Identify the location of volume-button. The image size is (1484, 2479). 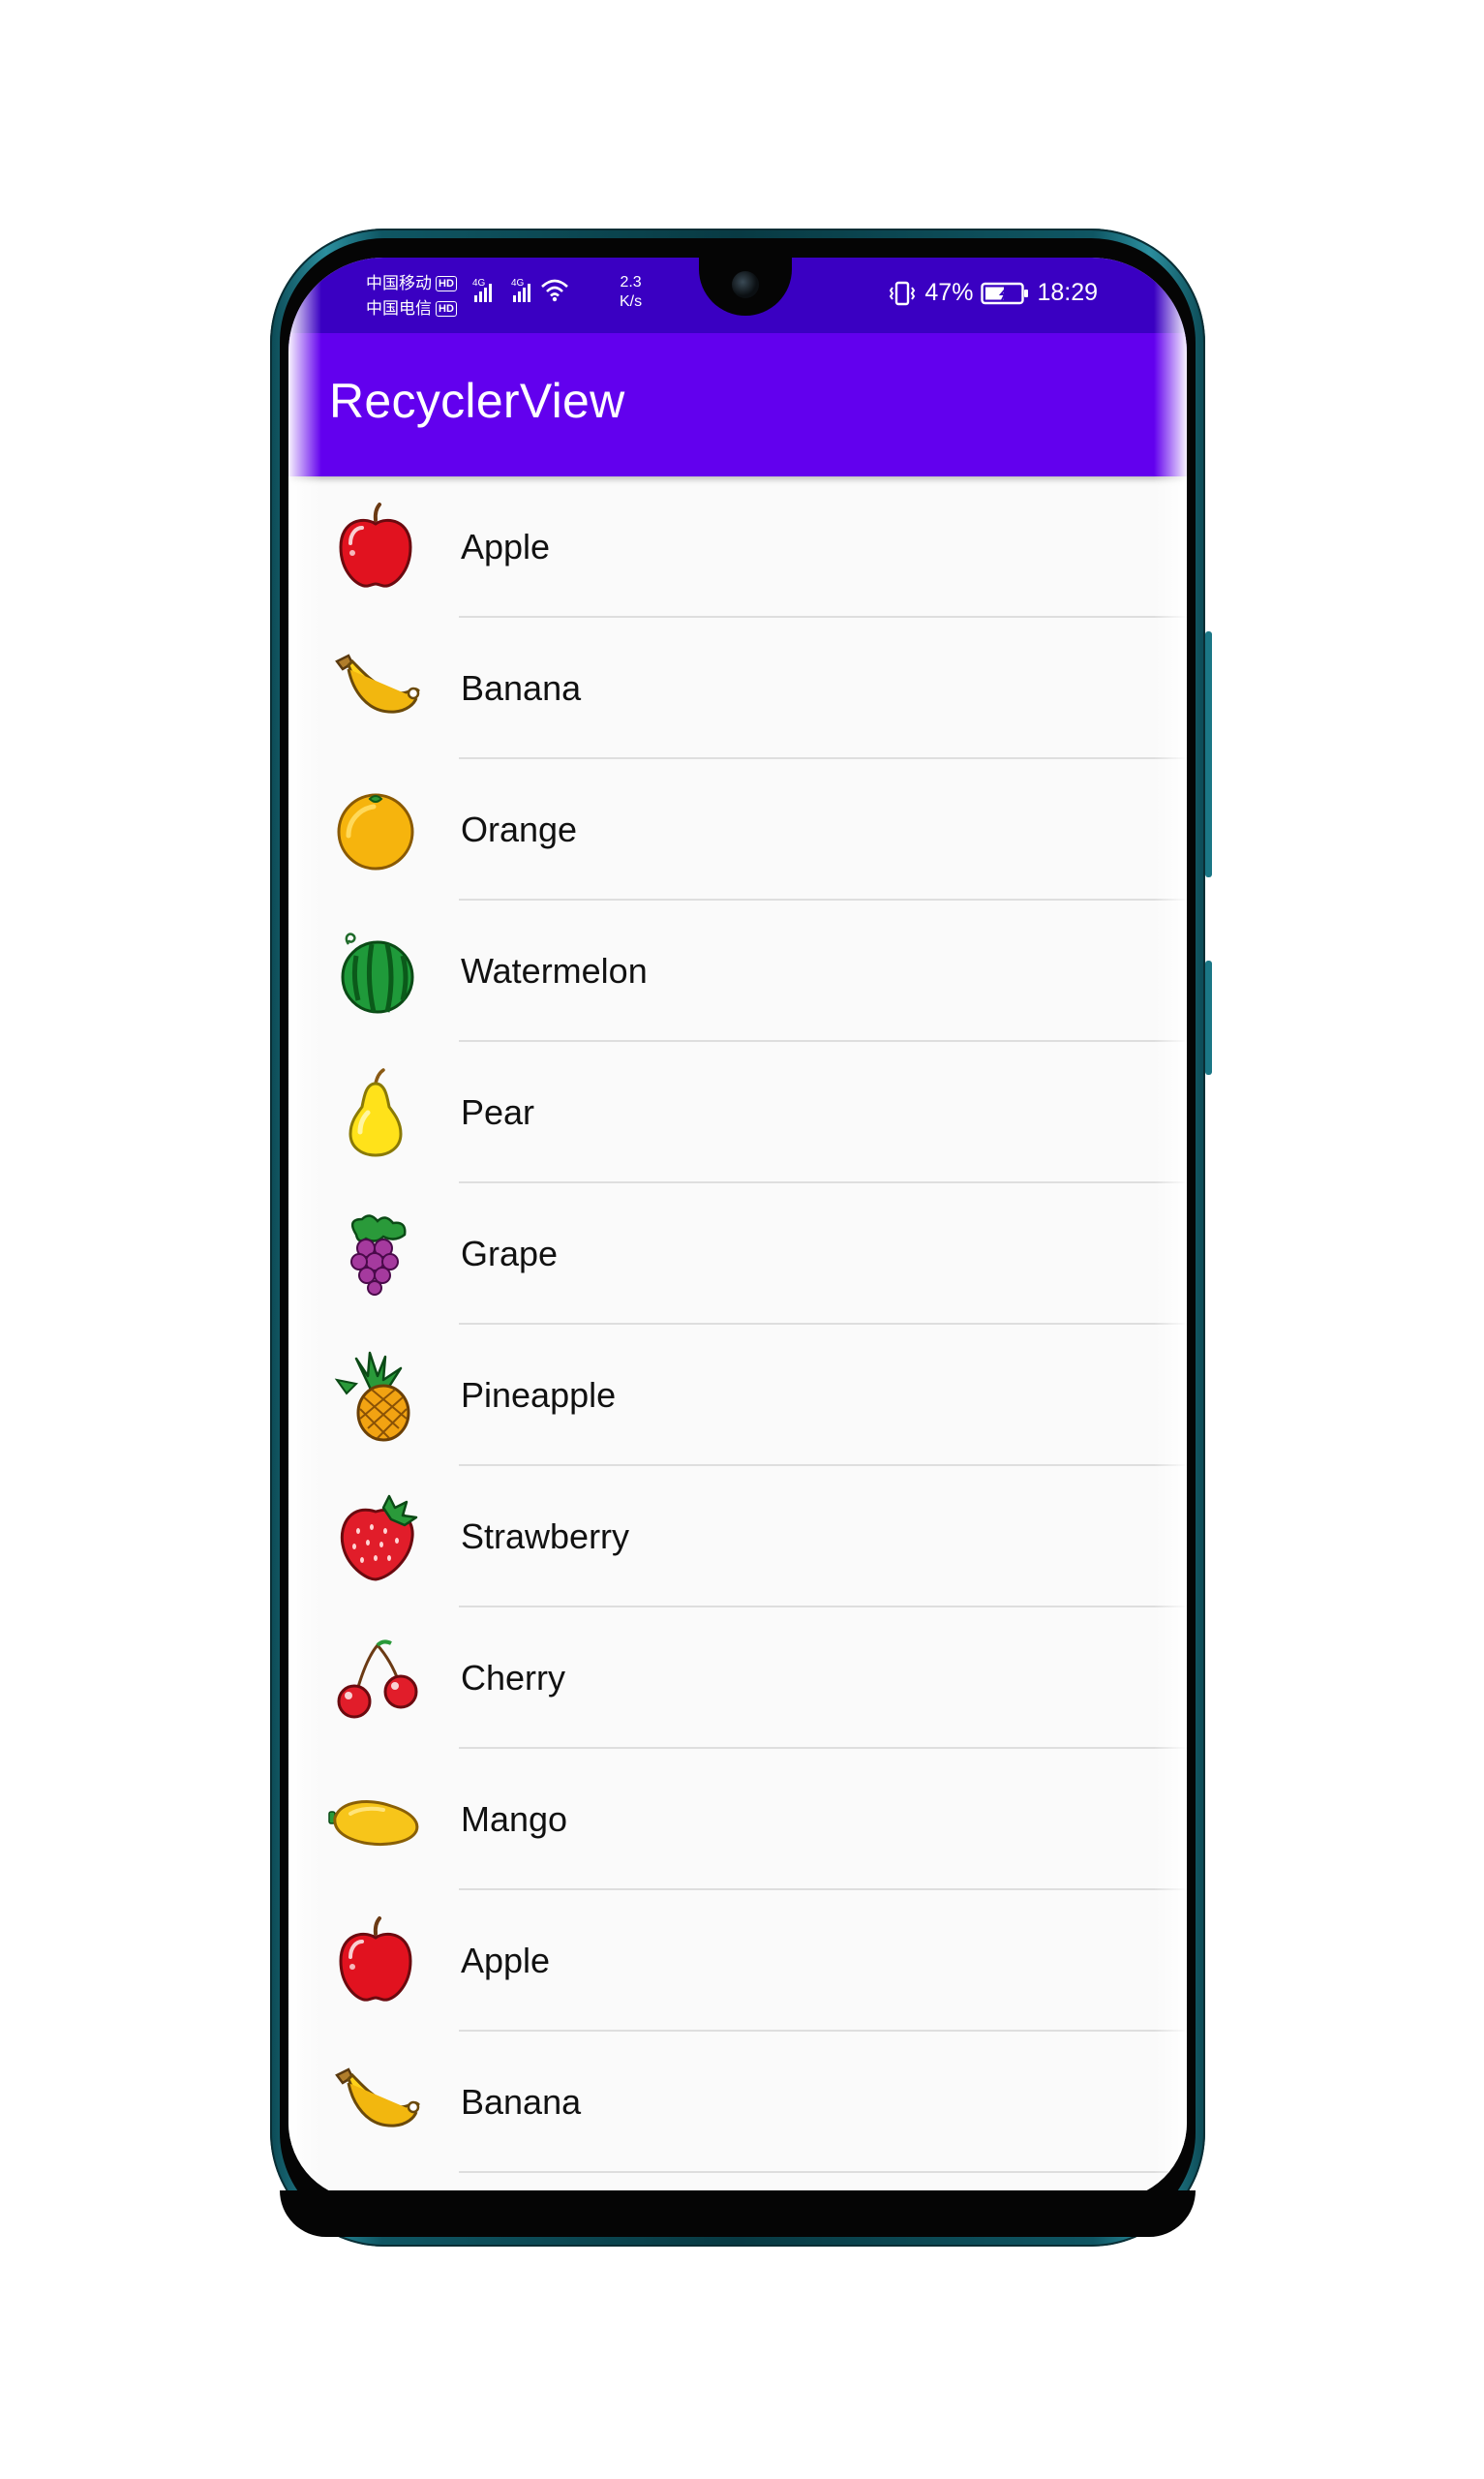
(1208, 1018).